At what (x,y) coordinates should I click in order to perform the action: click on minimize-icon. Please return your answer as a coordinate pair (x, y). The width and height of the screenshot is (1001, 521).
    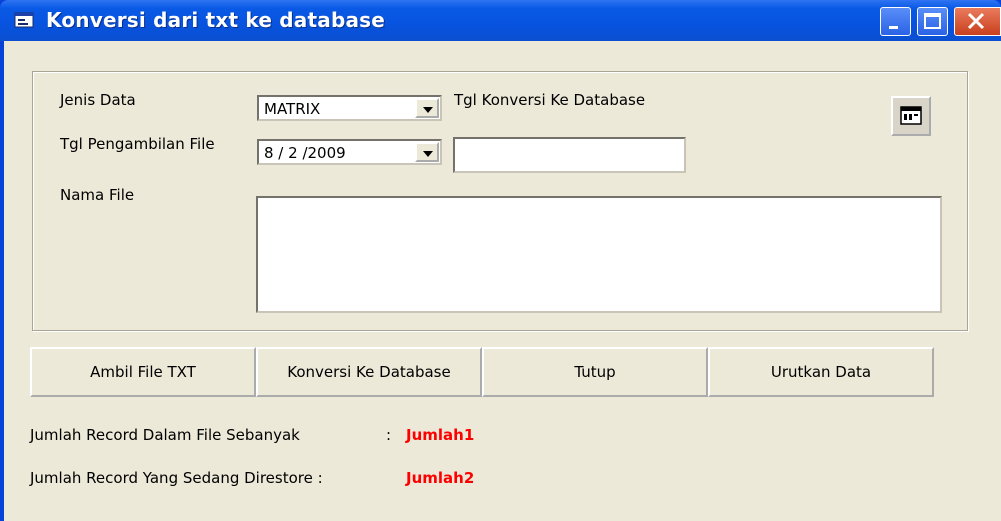
    Looking at the image, I should click on (895, 30).